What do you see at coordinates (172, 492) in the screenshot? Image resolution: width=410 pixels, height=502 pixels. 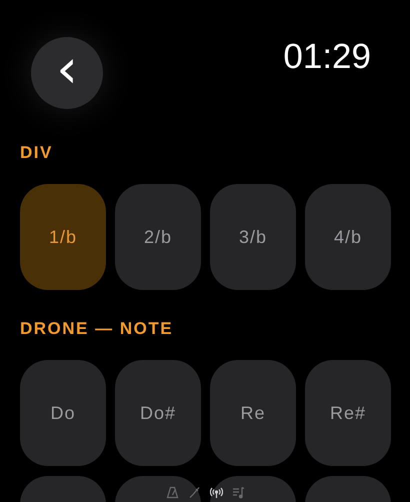 I see `metronome-icon` at bounding box center [172, 492].